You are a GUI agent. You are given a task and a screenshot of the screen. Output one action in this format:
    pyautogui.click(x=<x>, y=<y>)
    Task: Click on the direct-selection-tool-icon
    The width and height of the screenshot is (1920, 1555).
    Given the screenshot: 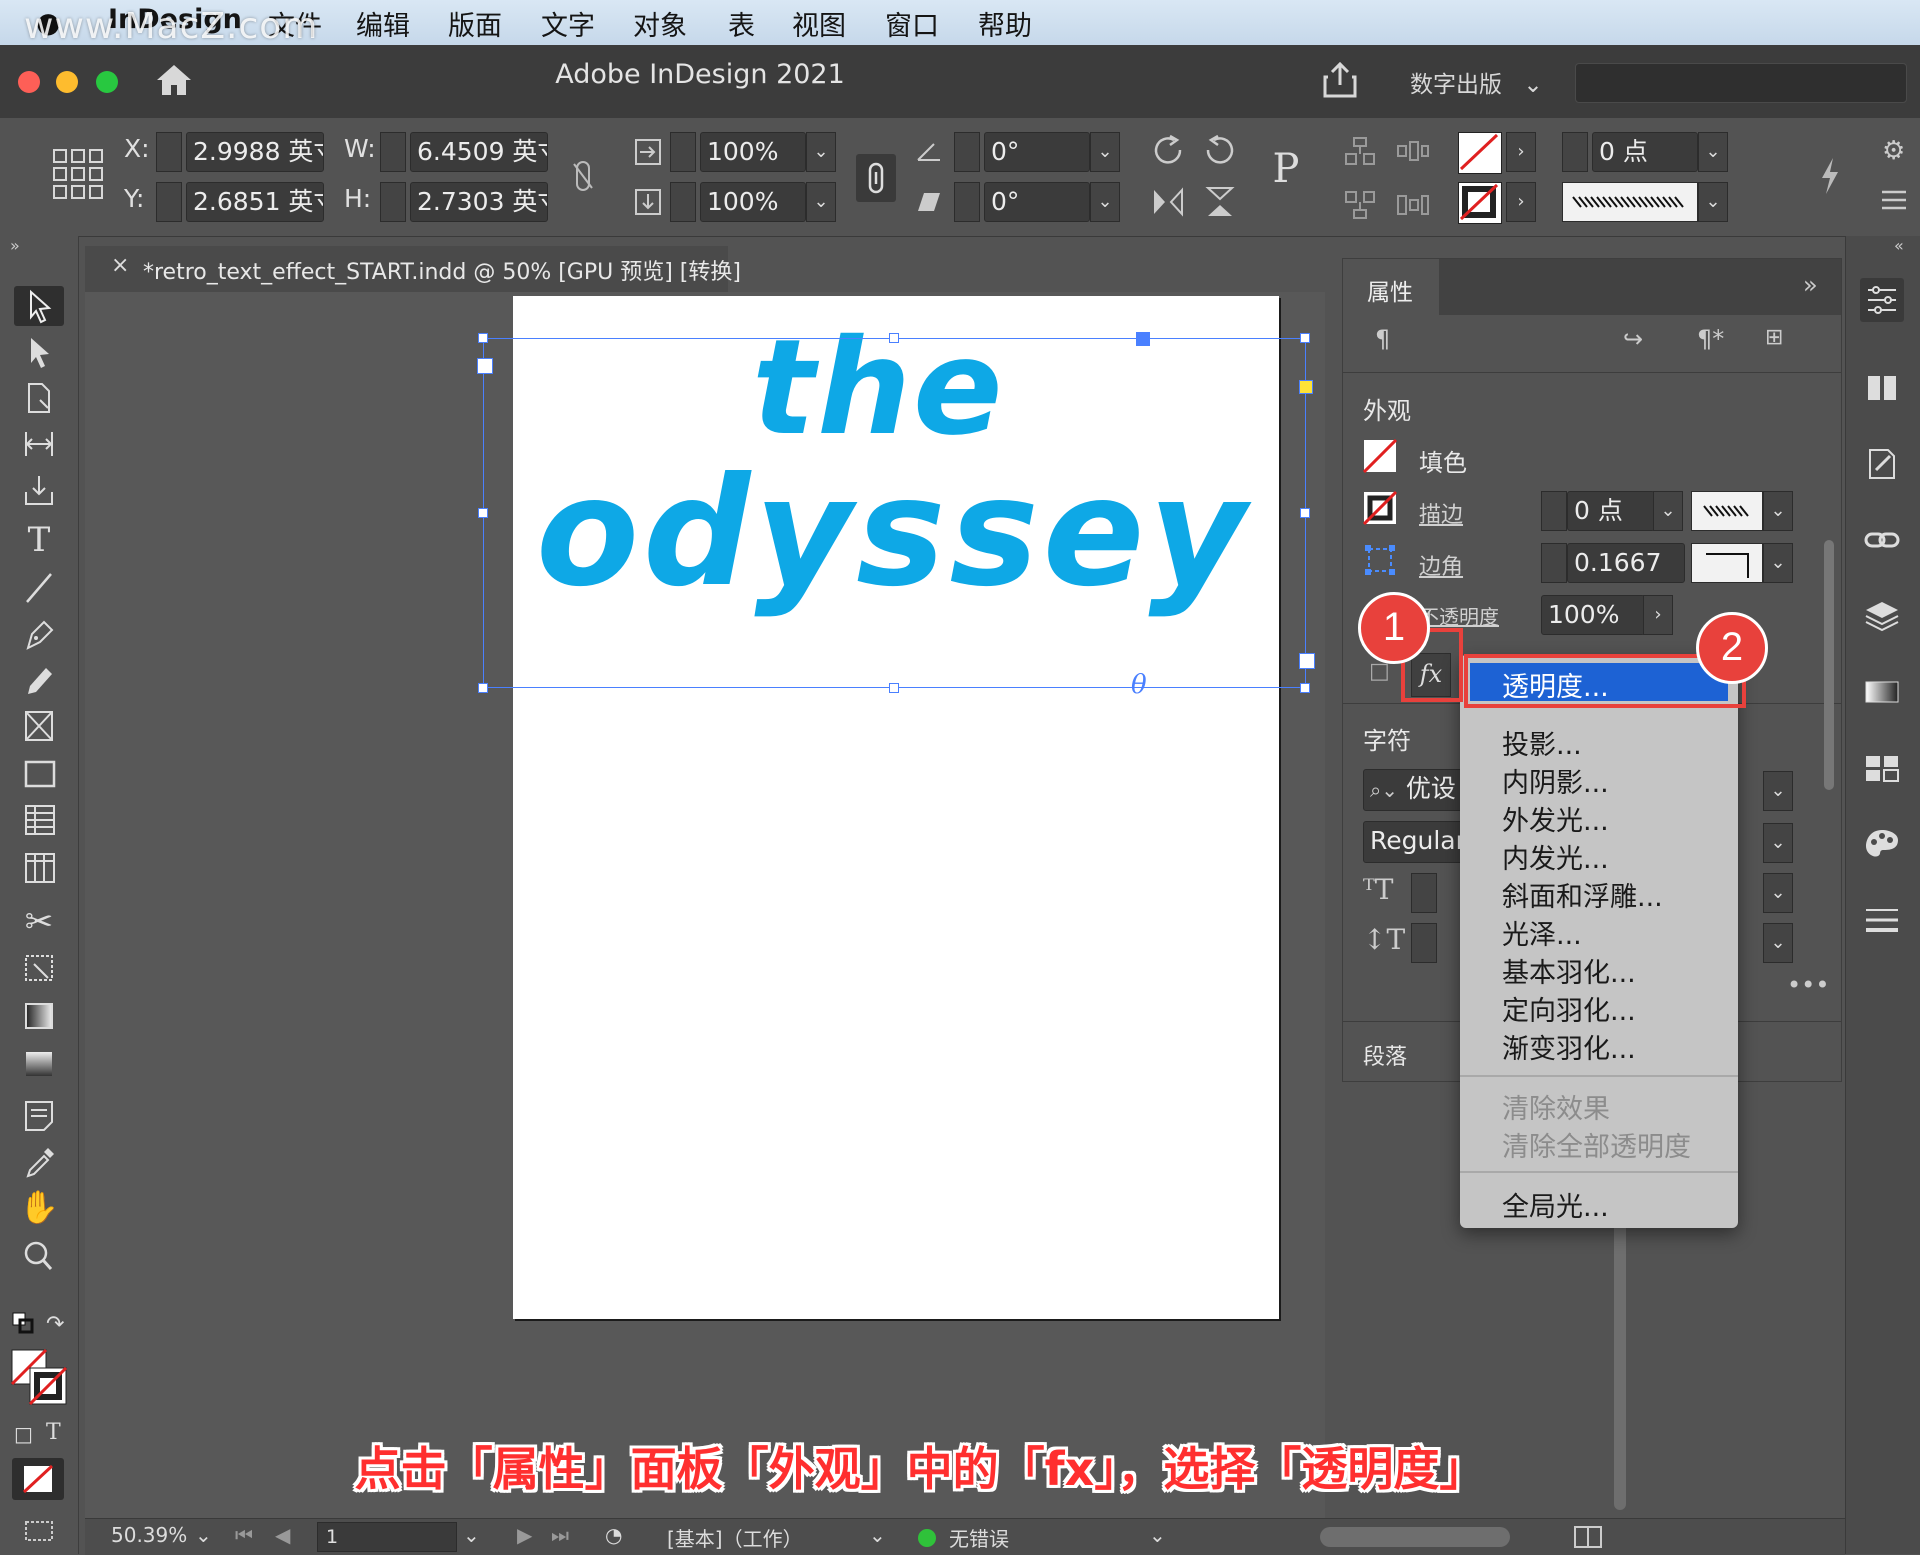 What is the action you would take?
    pyautogui.click(x=39, y=352)
    